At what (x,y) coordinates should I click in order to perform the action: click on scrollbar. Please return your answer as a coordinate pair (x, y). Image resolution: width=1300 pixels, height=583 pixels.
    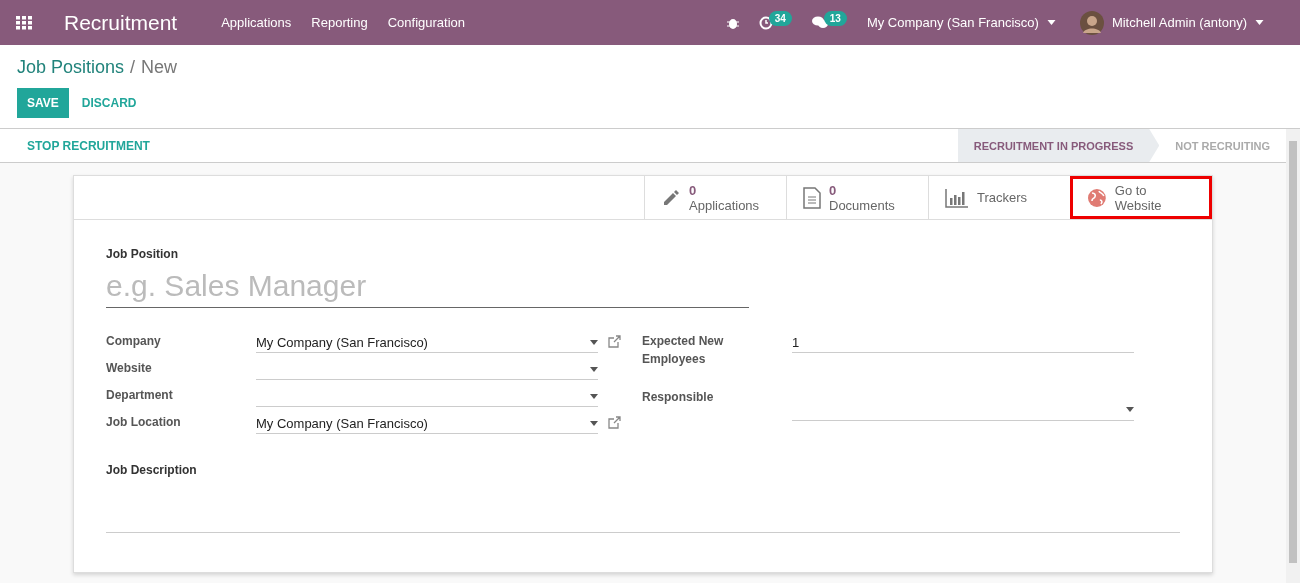
    Looking at the image, I should click on (1293, 356).